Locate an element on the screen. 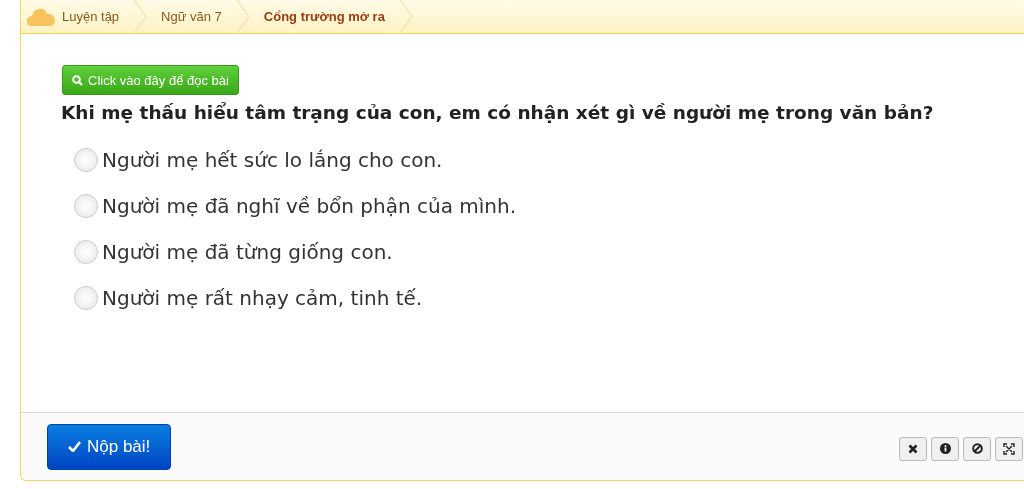 This screenshot has height=489, width=1024. close-icon is located at coordinates (913, 448).